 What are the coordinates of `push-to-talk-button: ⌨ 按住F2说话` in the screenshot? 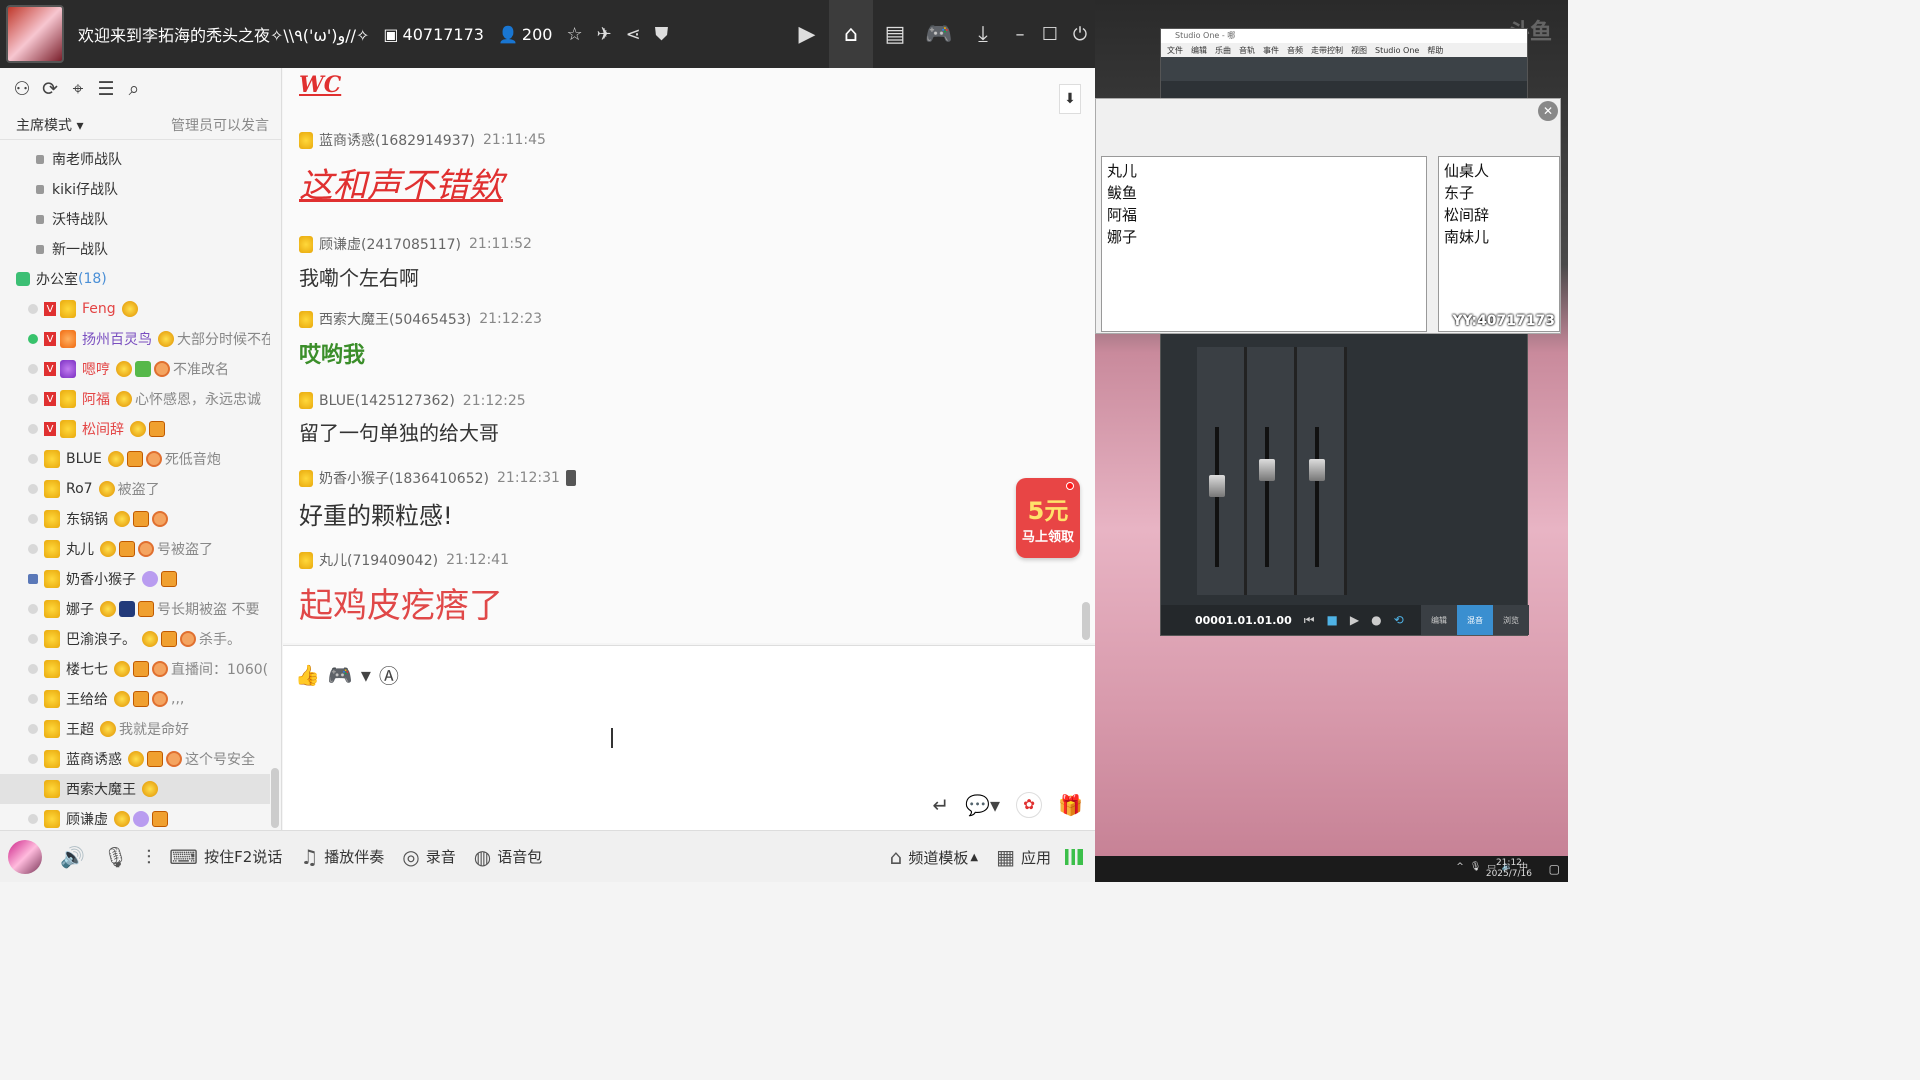 It's located at (225, 857).